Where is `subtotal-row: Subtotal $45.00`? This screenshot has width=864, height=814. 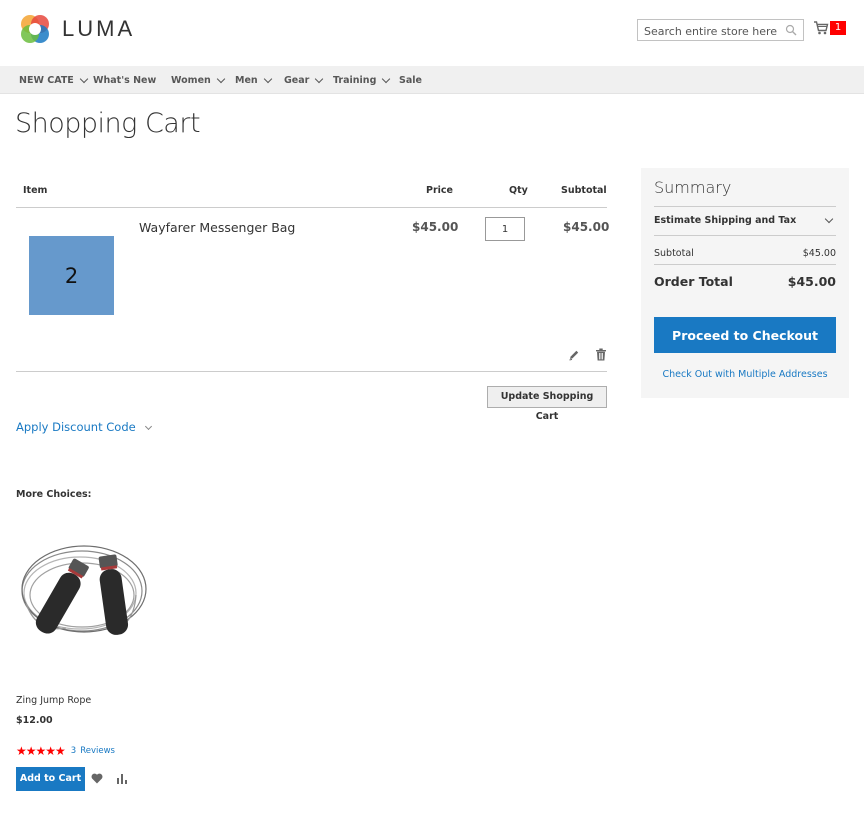 subtotal-row: Subtotal $45.00 is located at coordinates (745, 253).